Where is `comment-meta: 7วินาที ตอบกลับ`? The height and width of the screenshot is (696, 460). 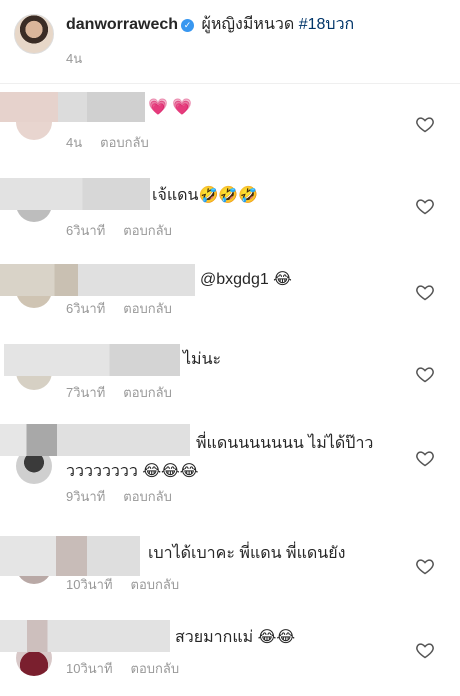 comment-meta: 7วินาที ตอบกลับ is located at coordinates (119, 392).